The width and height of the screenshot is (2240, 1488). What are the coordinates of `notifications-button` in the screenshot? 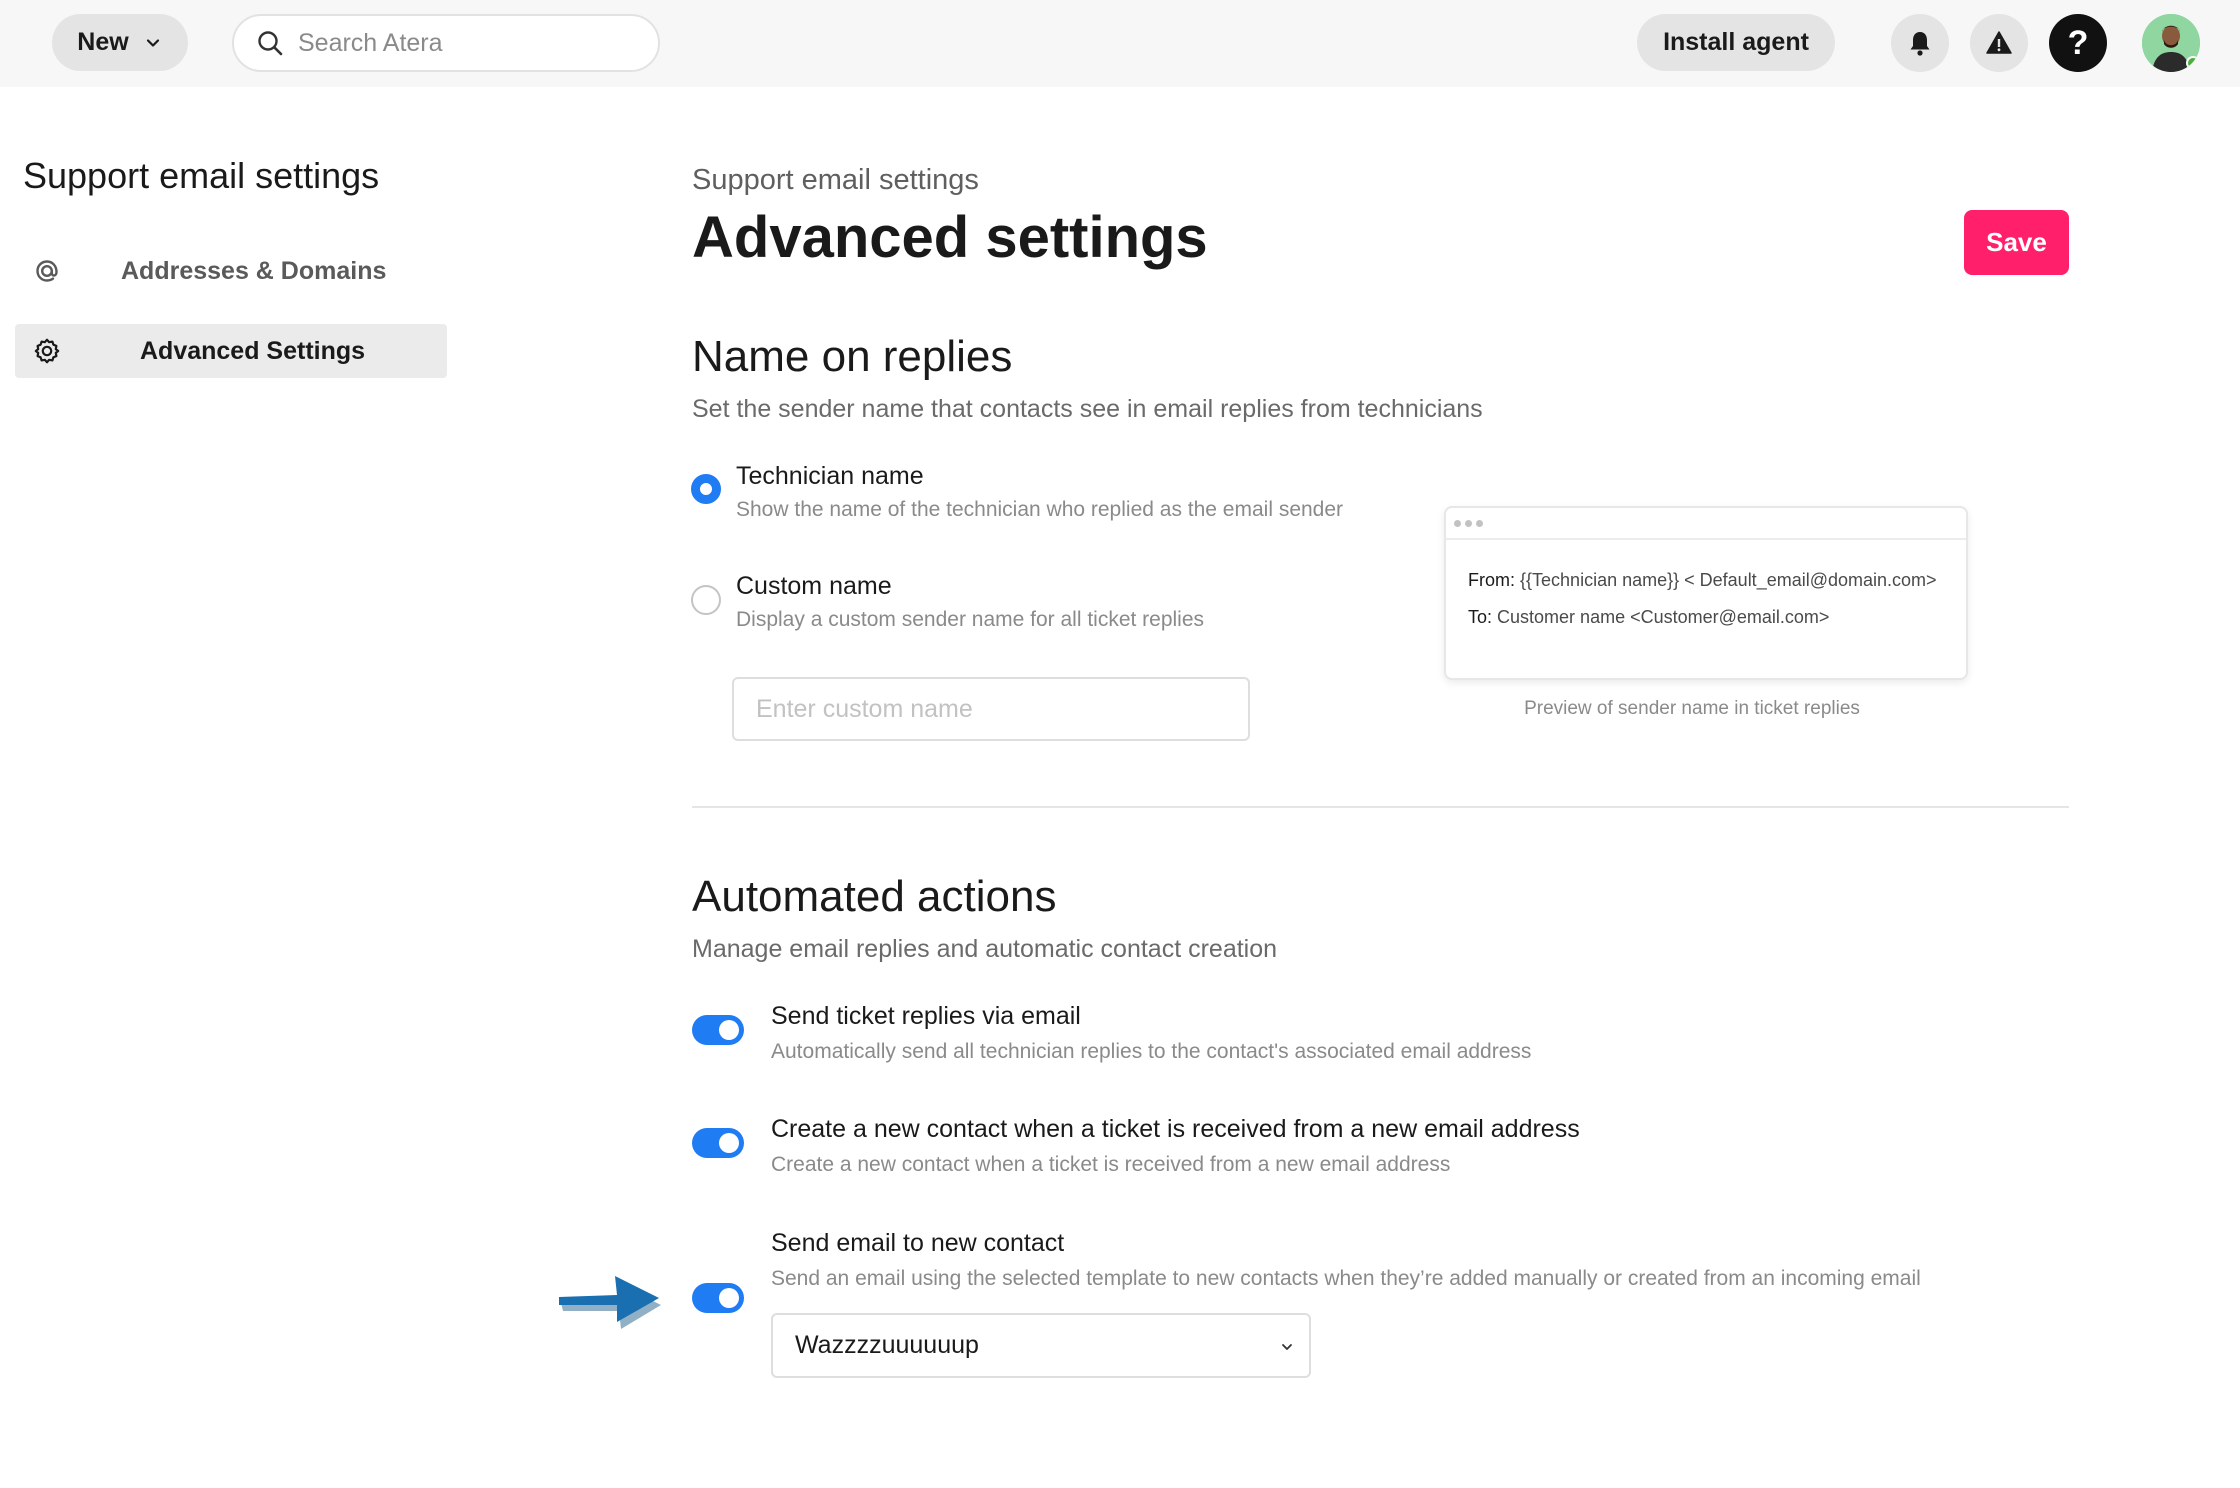 It's located at (1920, 43).